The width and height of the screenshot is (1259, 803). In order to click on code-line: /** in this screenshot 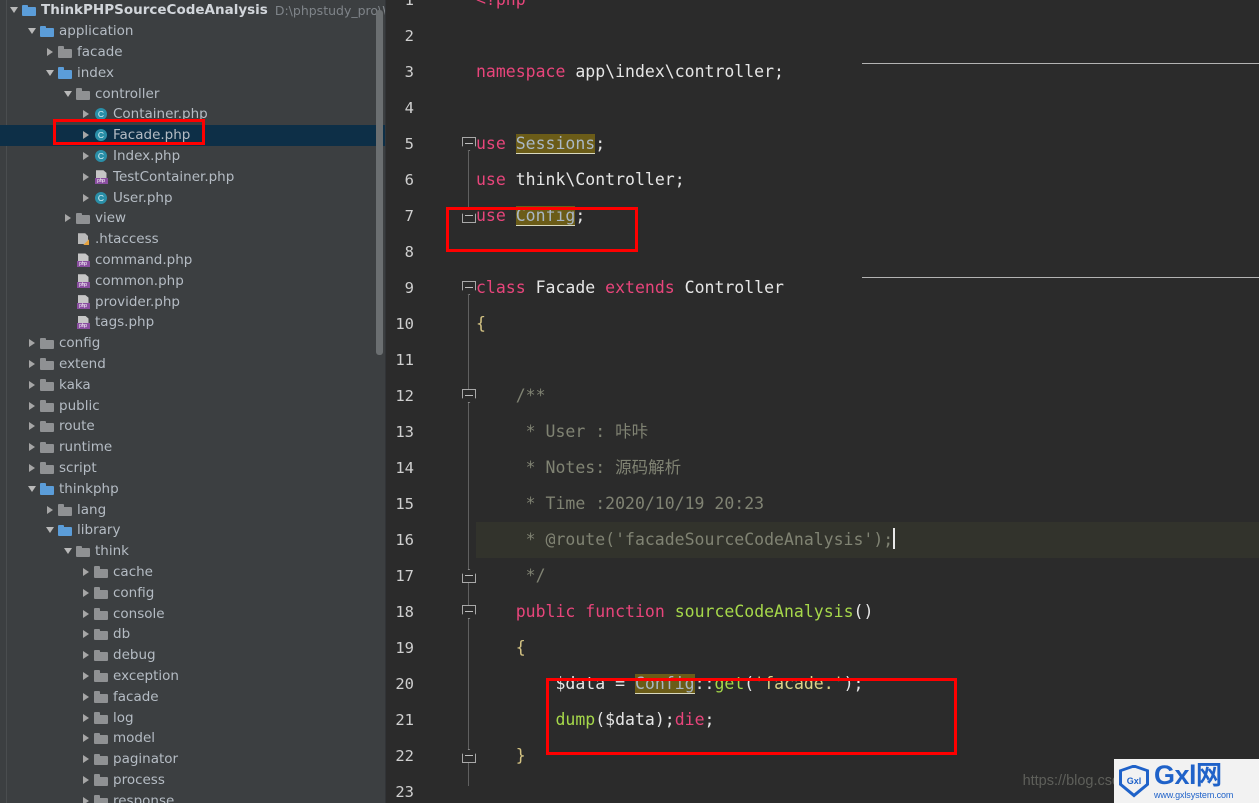, I will do `click(511, 396)`.